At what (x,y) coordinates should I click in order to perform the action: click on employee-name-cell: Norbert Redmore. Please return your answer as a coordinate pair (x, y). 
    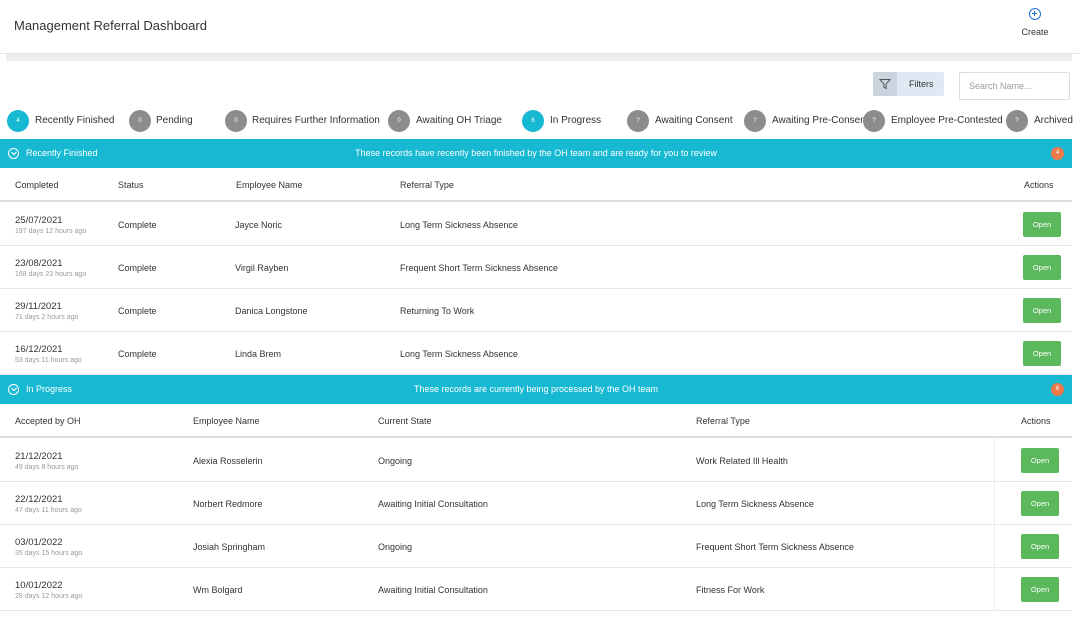
    Looking at the image, I should click on (228, 504).